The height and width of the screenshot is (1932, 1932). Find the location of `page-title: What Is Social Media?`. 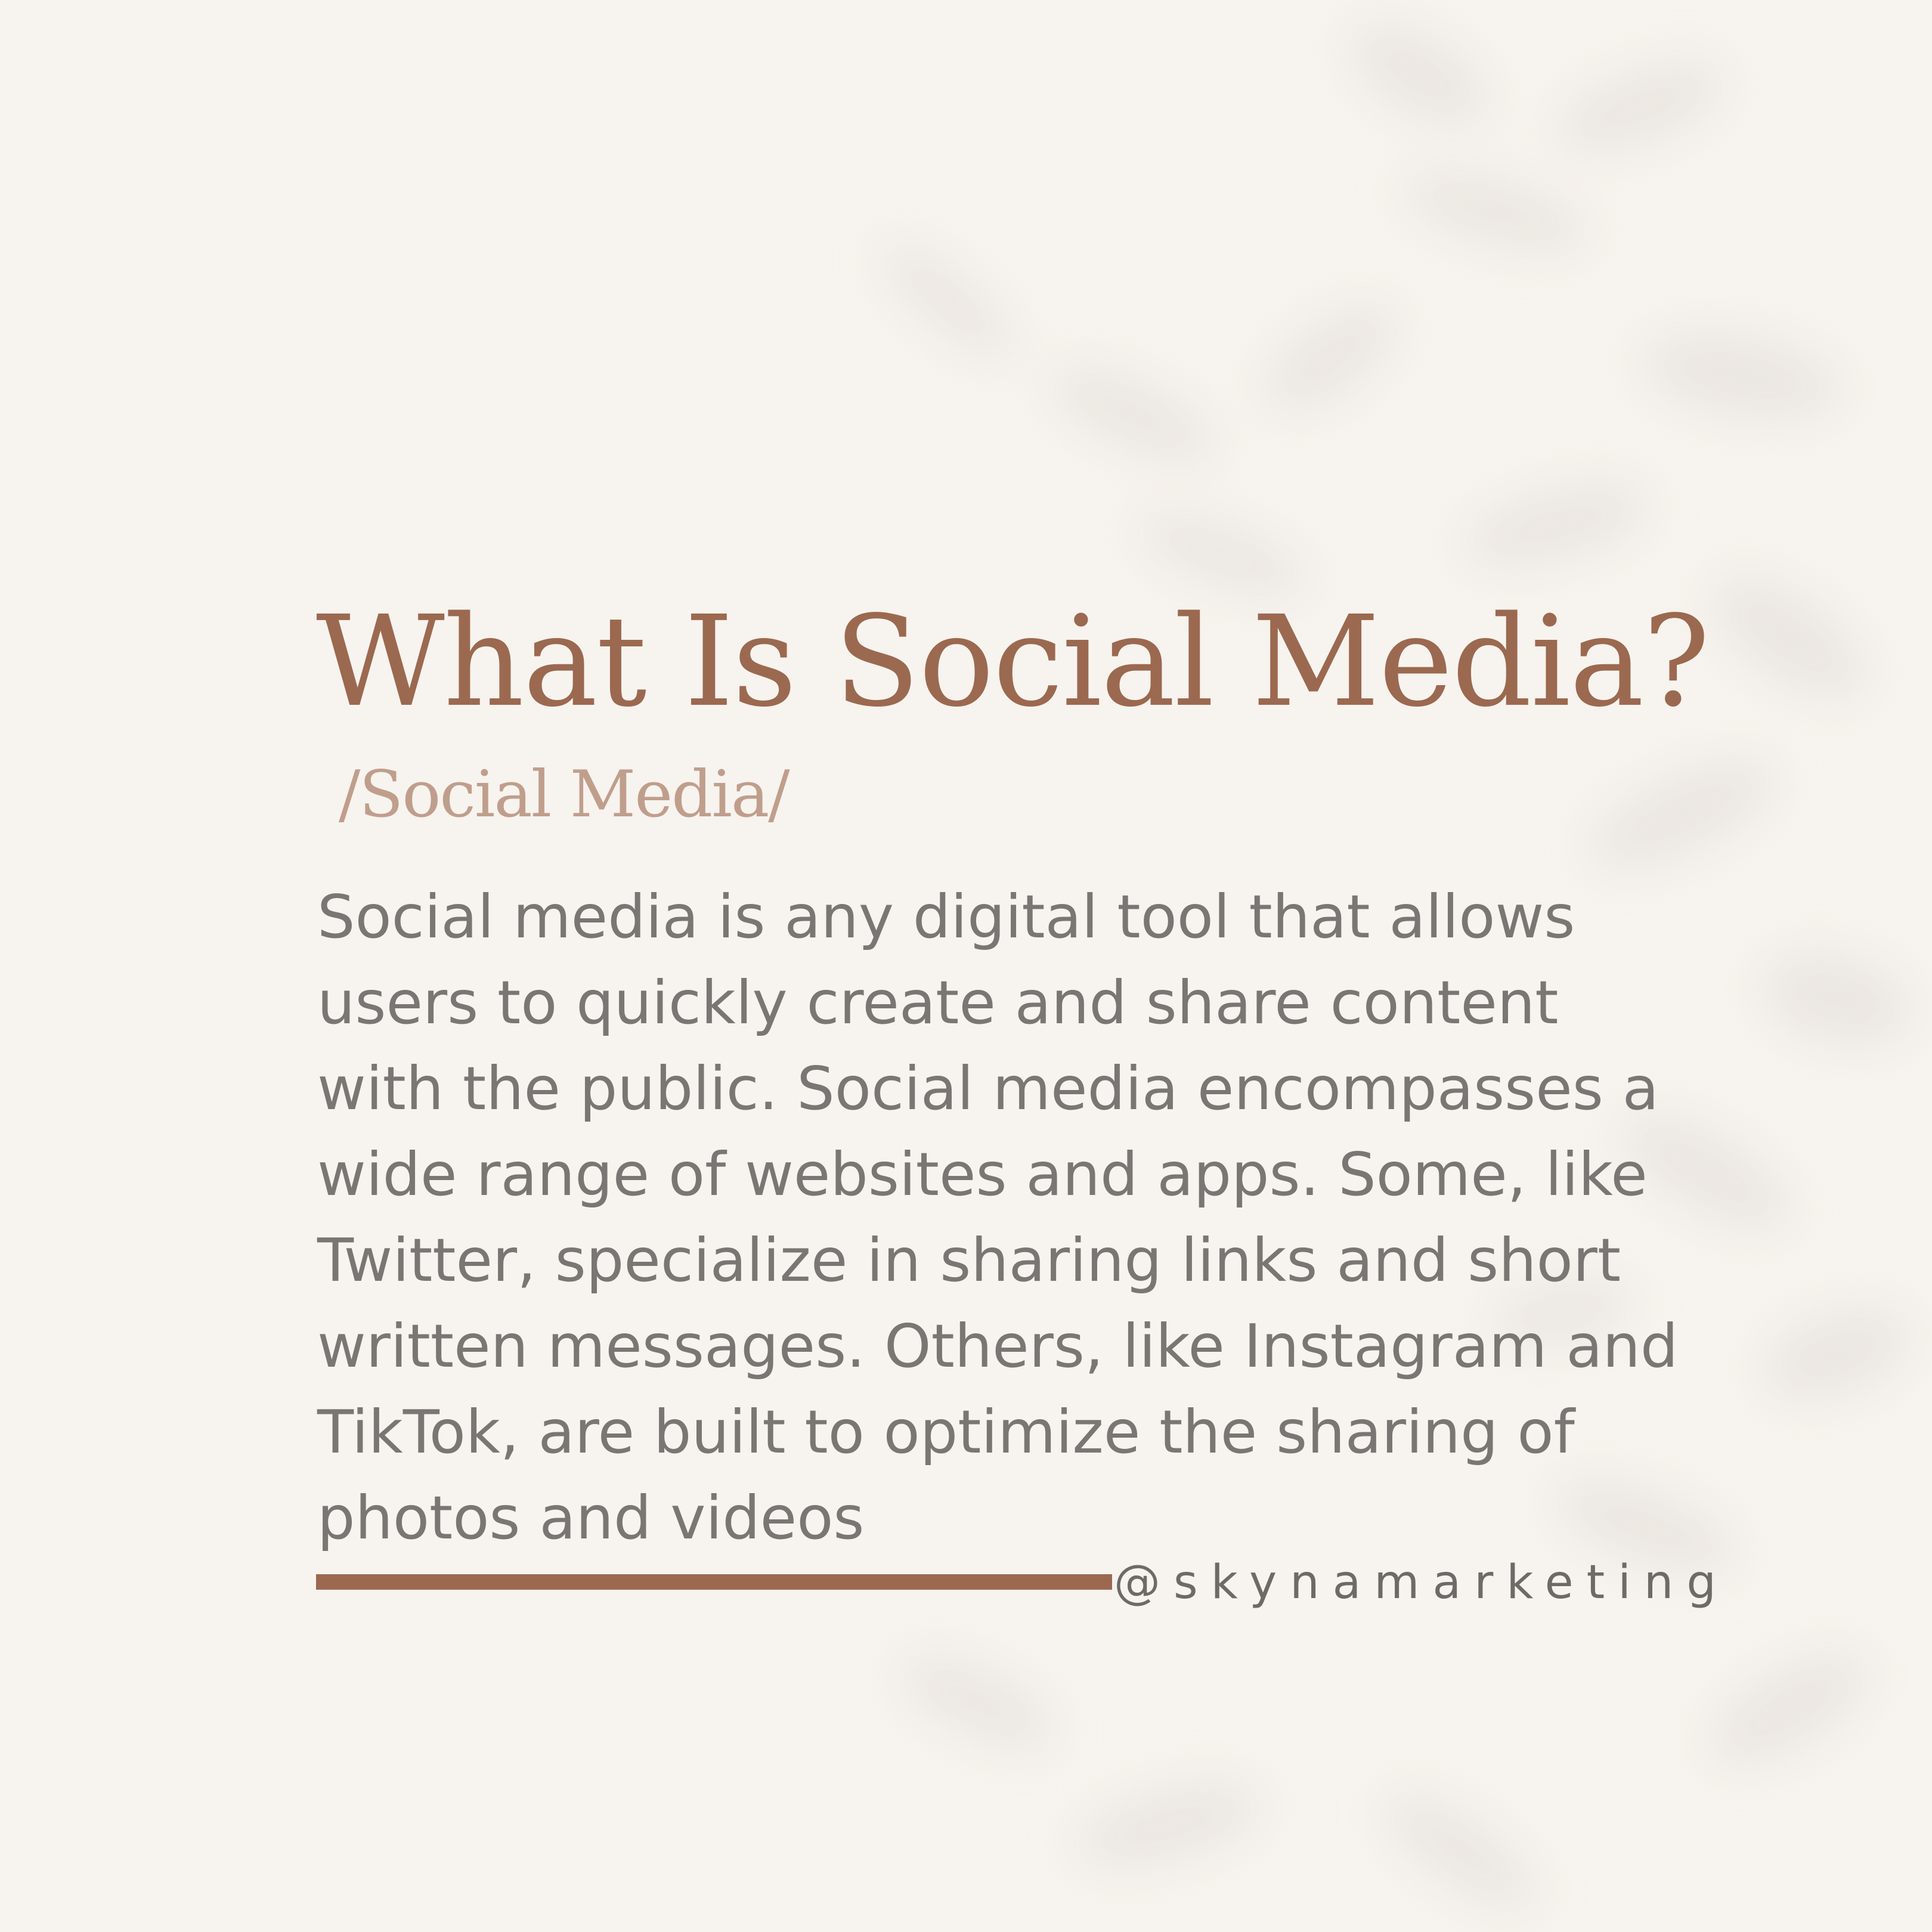

page-title: What Is Social Media? is located at coordinates (1013, 662).